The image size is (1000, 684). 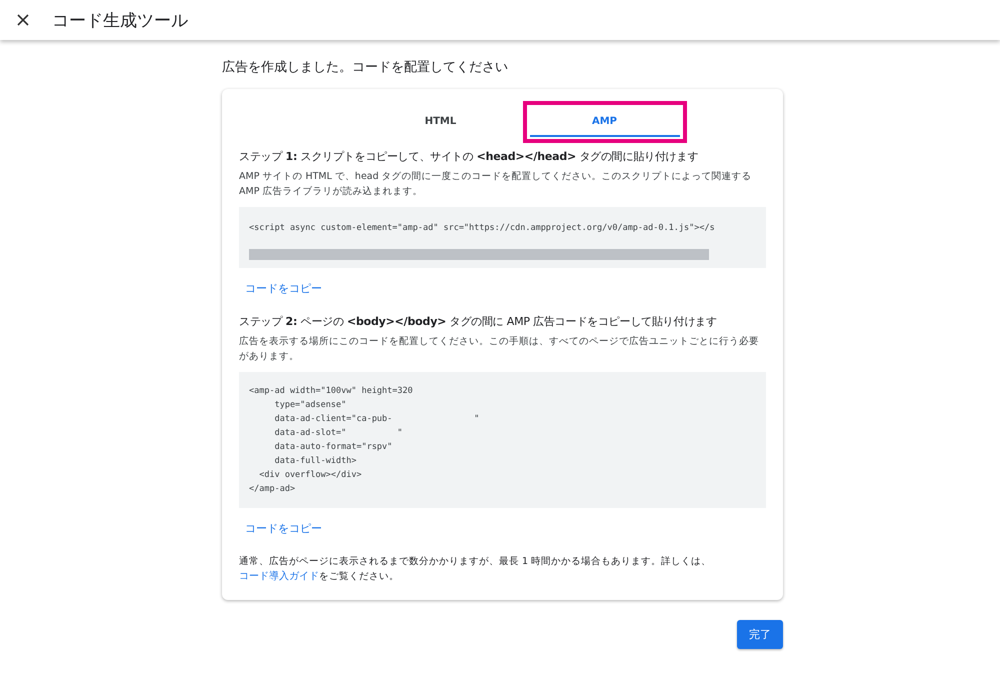 What do you see at coordinates (499, 349) in the screenshot?
I see `step-description: 広告を表示する場所にこのコードを配置してください。この手順は、すべてのページで広告ユニットごとに行う必要があります。` at bounding box center [499, 349].